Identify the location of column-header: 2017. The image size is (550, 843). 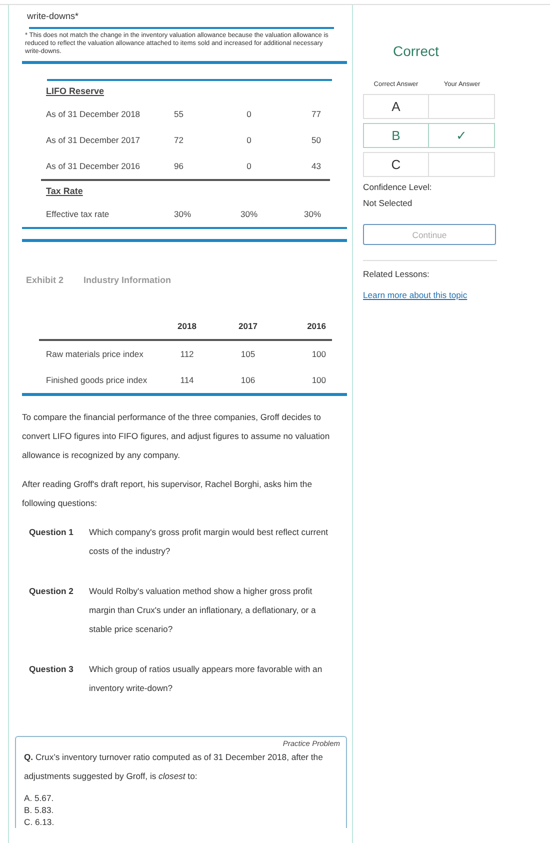
(248, 326).